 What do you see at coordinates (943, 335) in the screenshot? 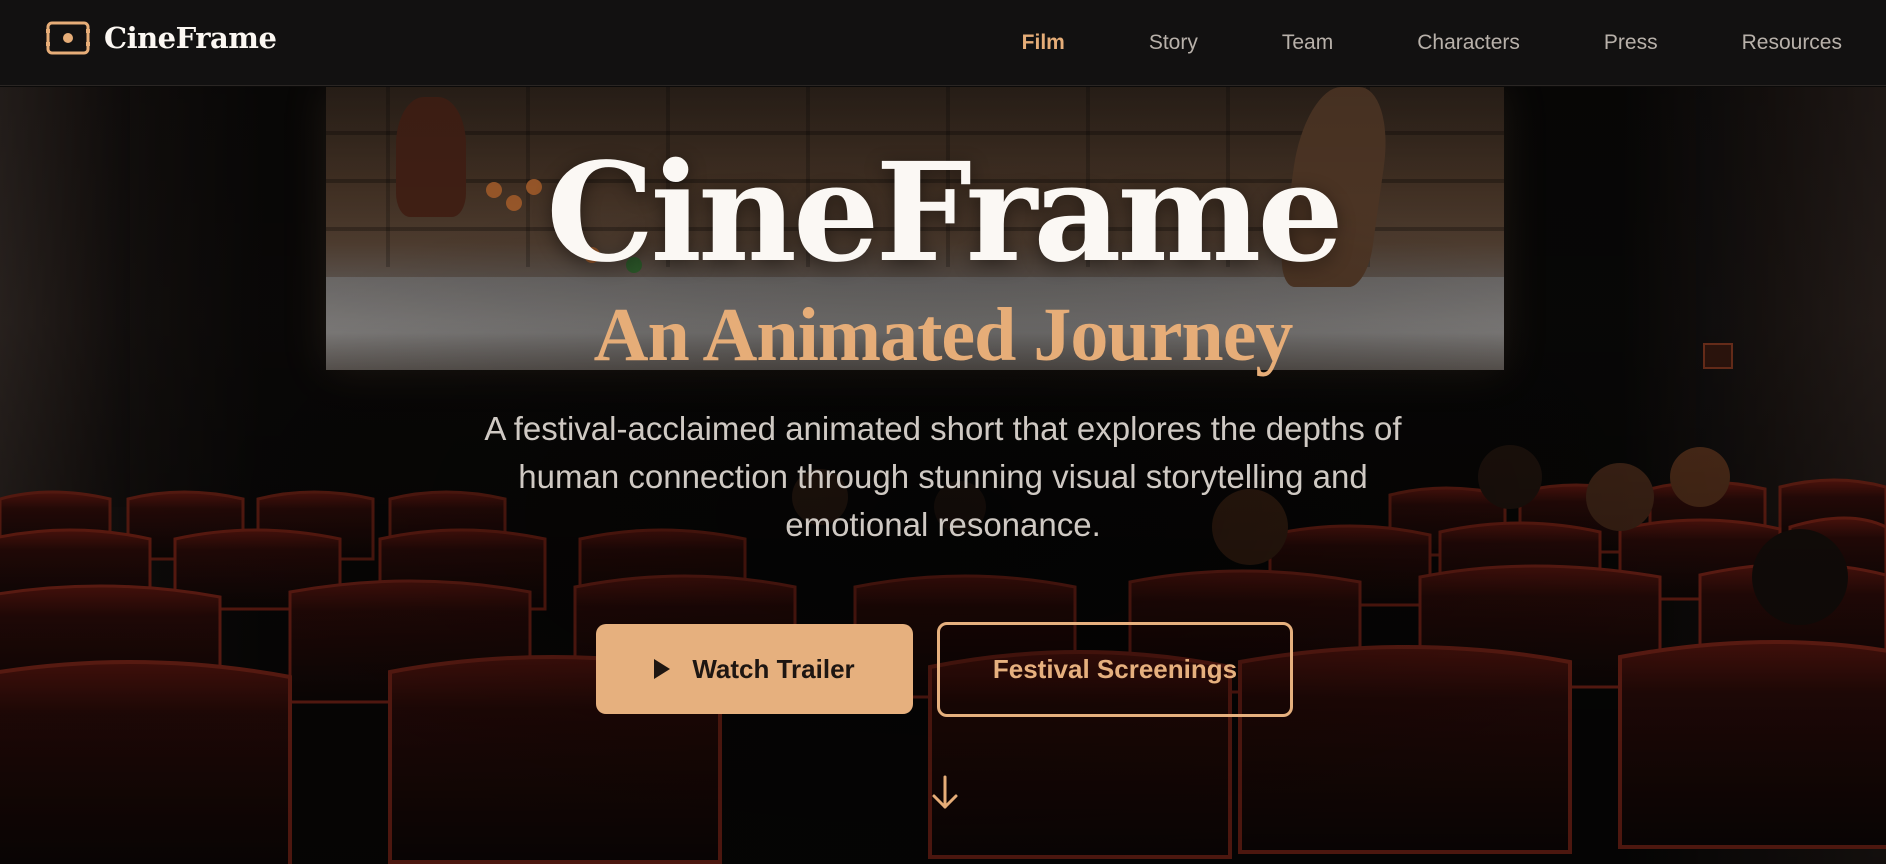
I see `hero-subtitle: An Animated Journey` at bounding box center [943, 335].